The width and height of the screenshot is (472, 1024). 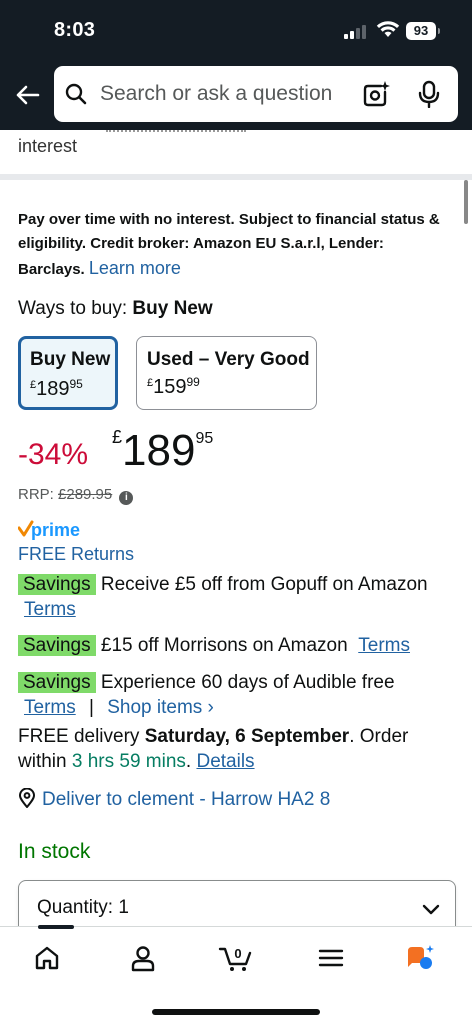 I want to click on discount-percent: -34%, so click(x=53, y=454).